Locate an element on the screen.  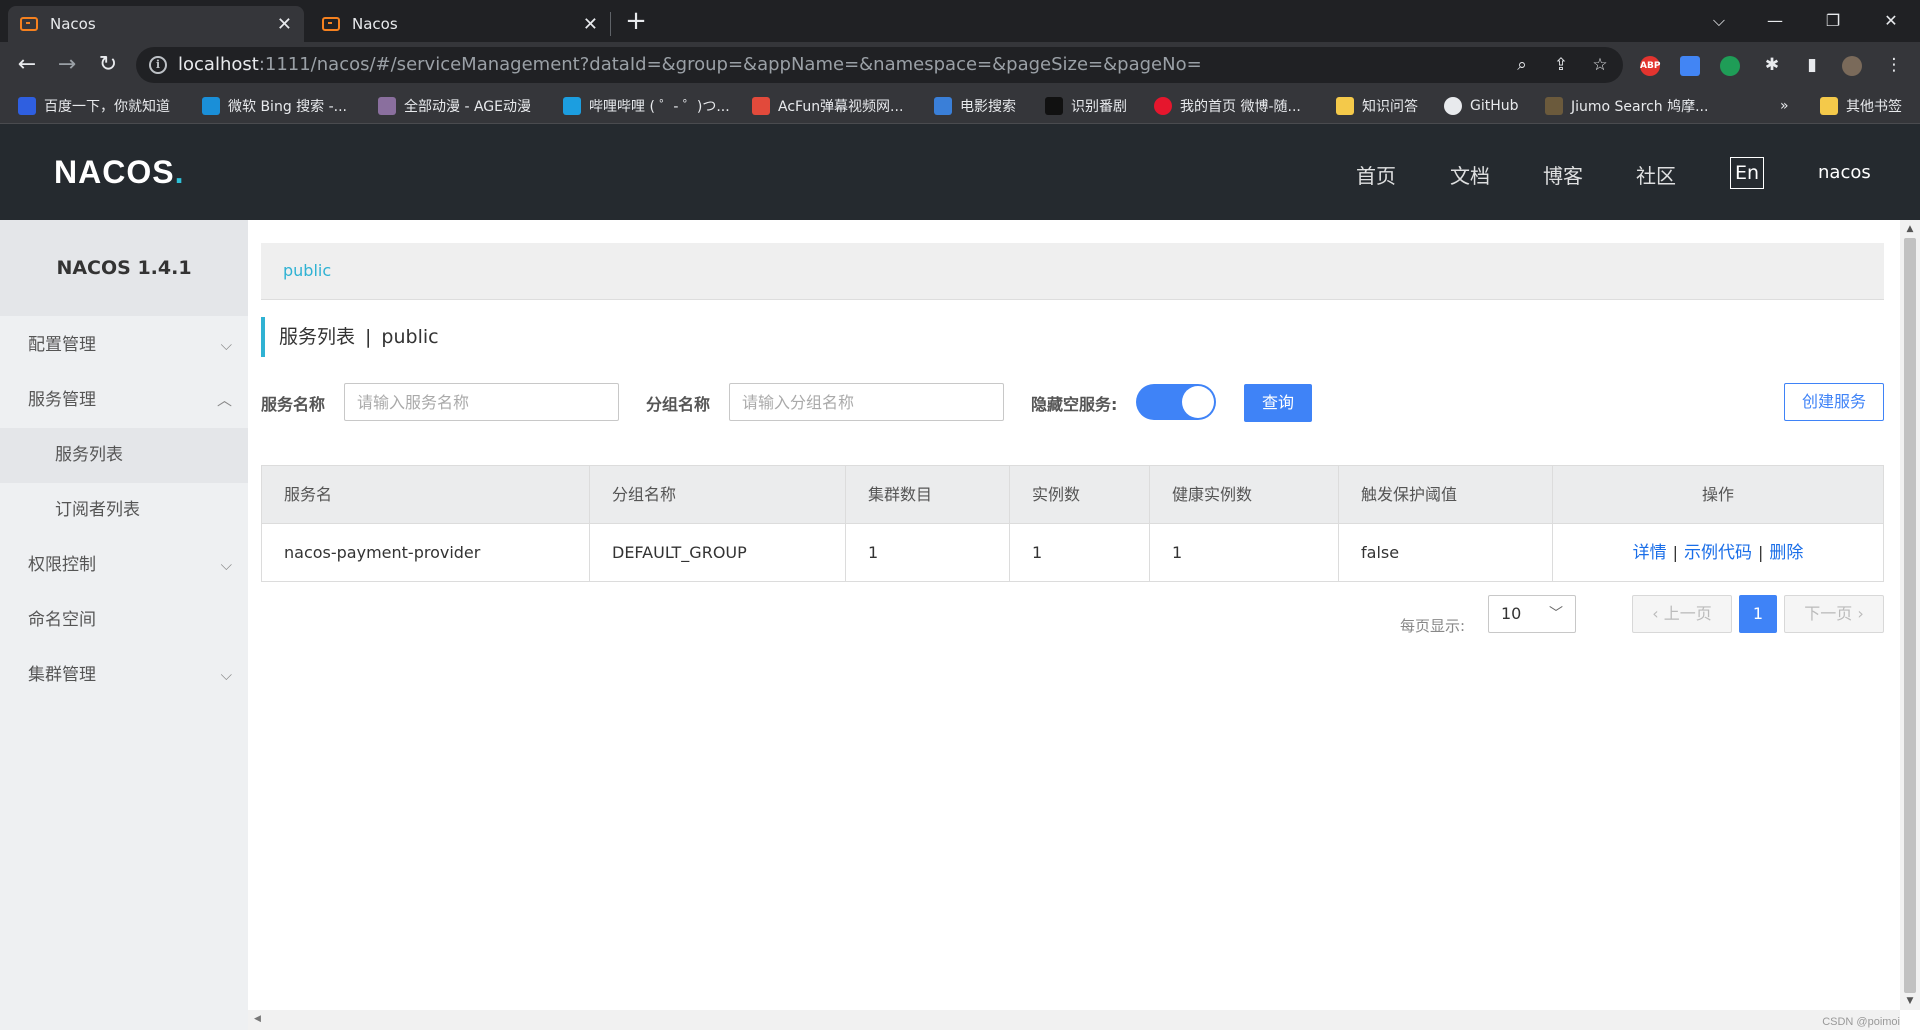
column-header: 集群数目 is located at coordinates (928, 494).